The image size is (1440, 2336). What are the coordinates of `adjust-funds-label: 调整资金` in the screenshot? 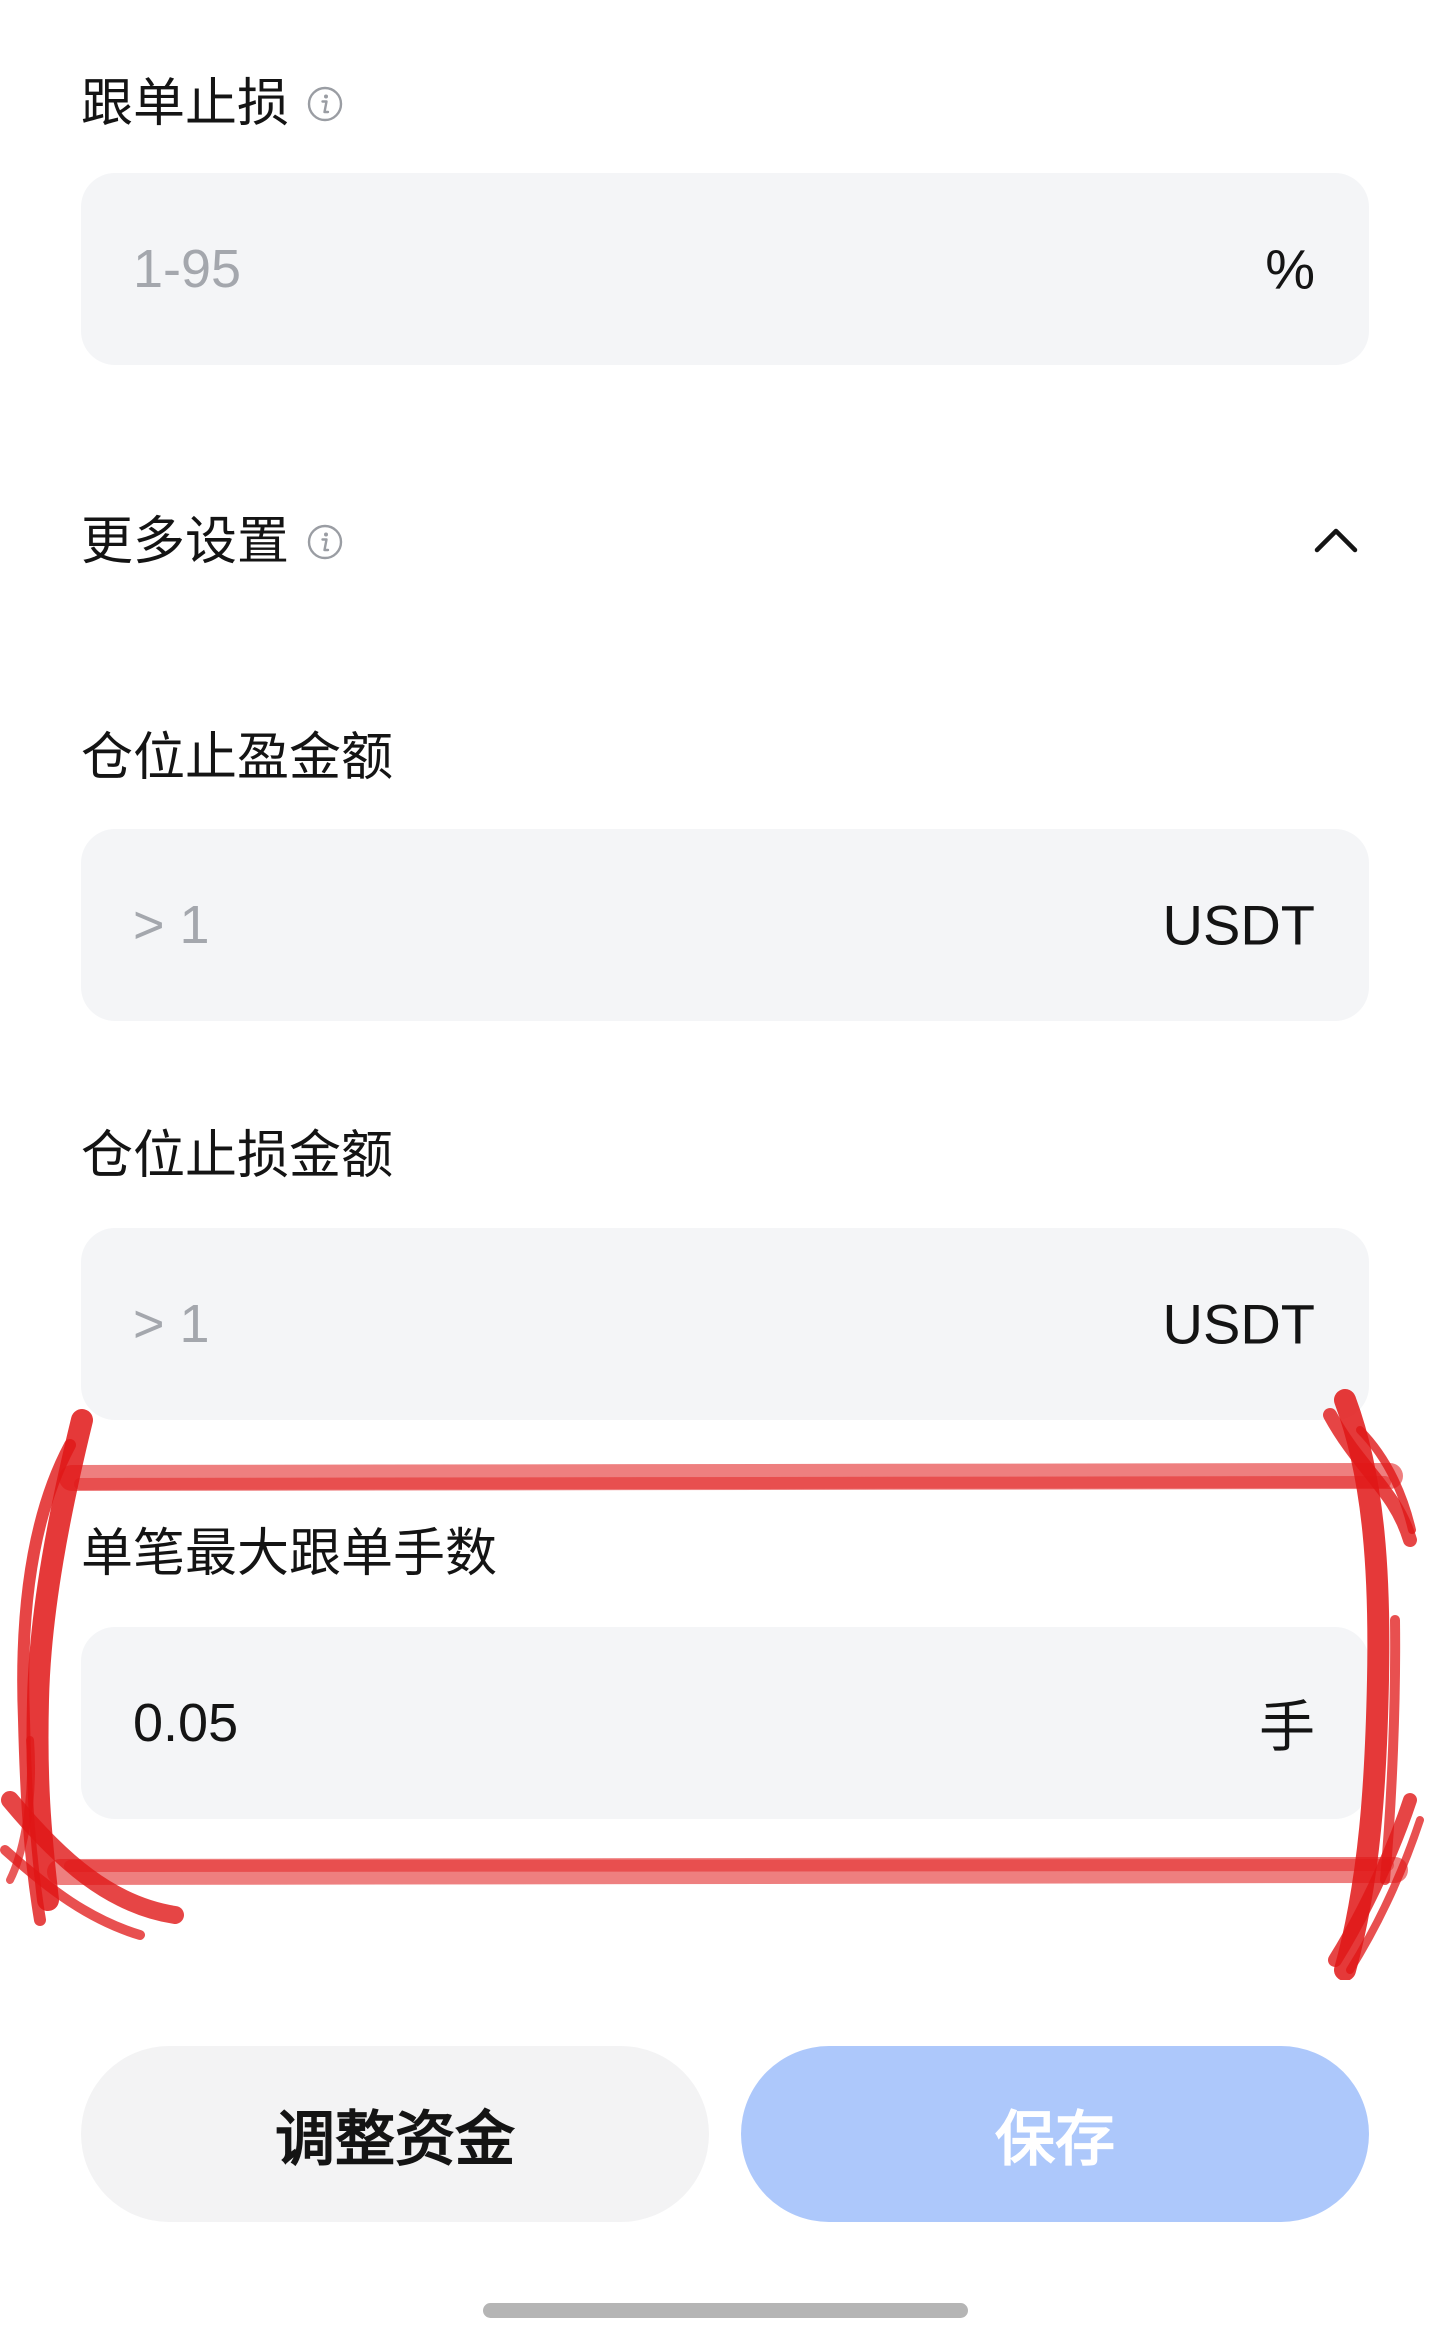 It's located at (395, 2139).